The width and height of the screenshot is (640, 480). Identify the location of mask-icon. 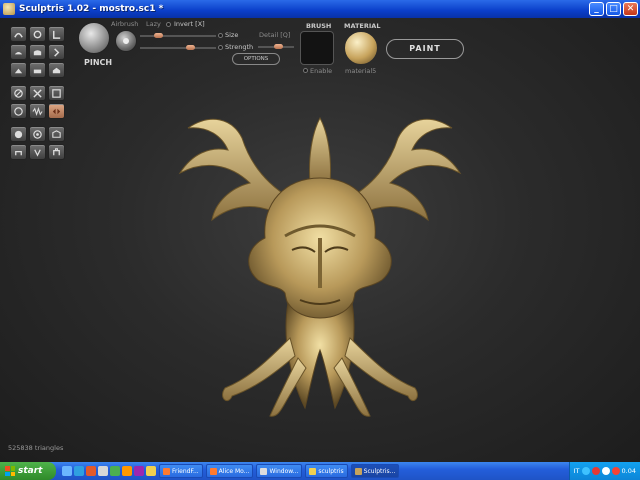
(56, 93).